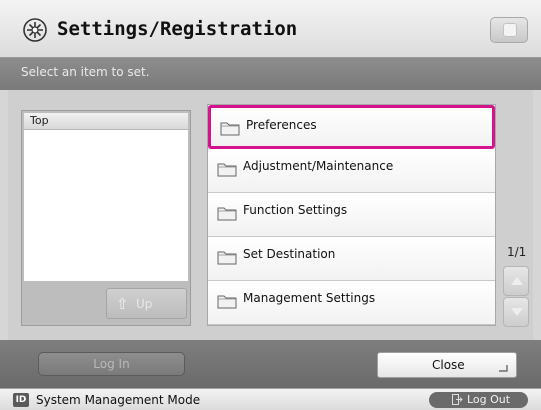 This screenshot has width=541, height=410. Describe the element at coordinates (503, 368) in the screenshot. I see `return-corner-icon` at that location.